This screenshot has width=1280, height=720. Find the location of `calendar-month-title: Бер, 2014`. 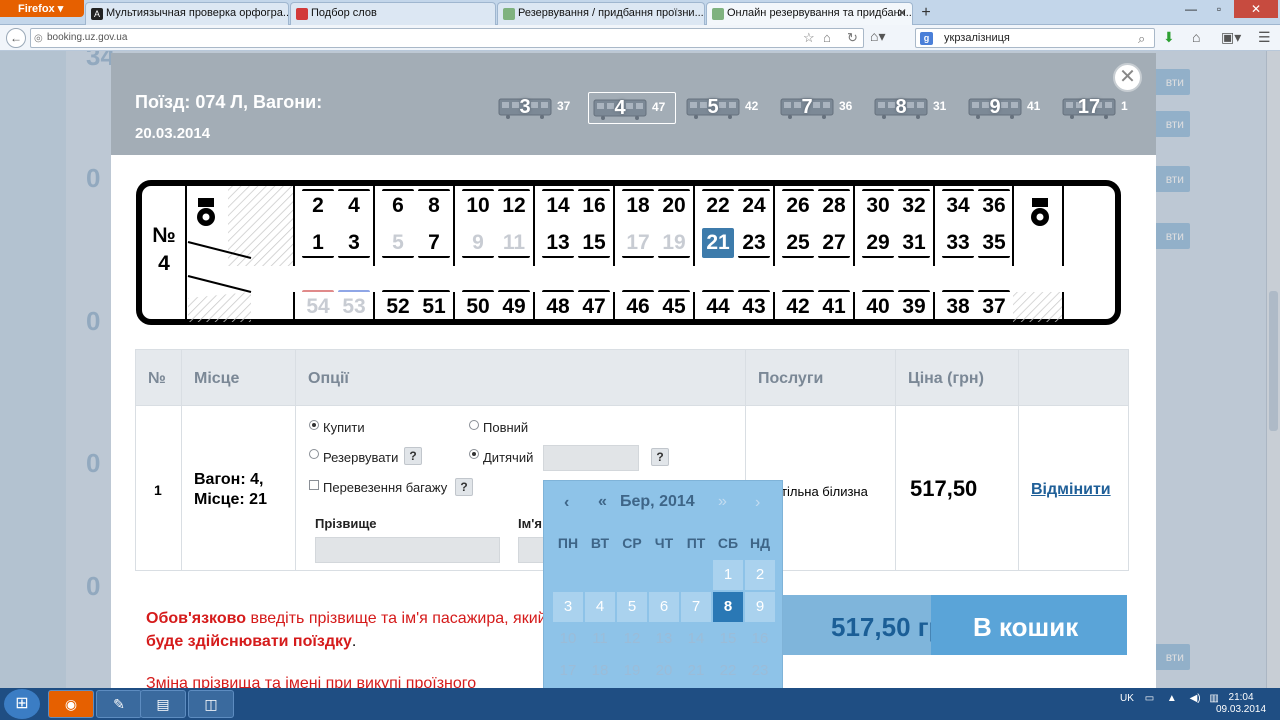

calendar-month-title: Бер, 2014 is located at coordinates (657, 502).